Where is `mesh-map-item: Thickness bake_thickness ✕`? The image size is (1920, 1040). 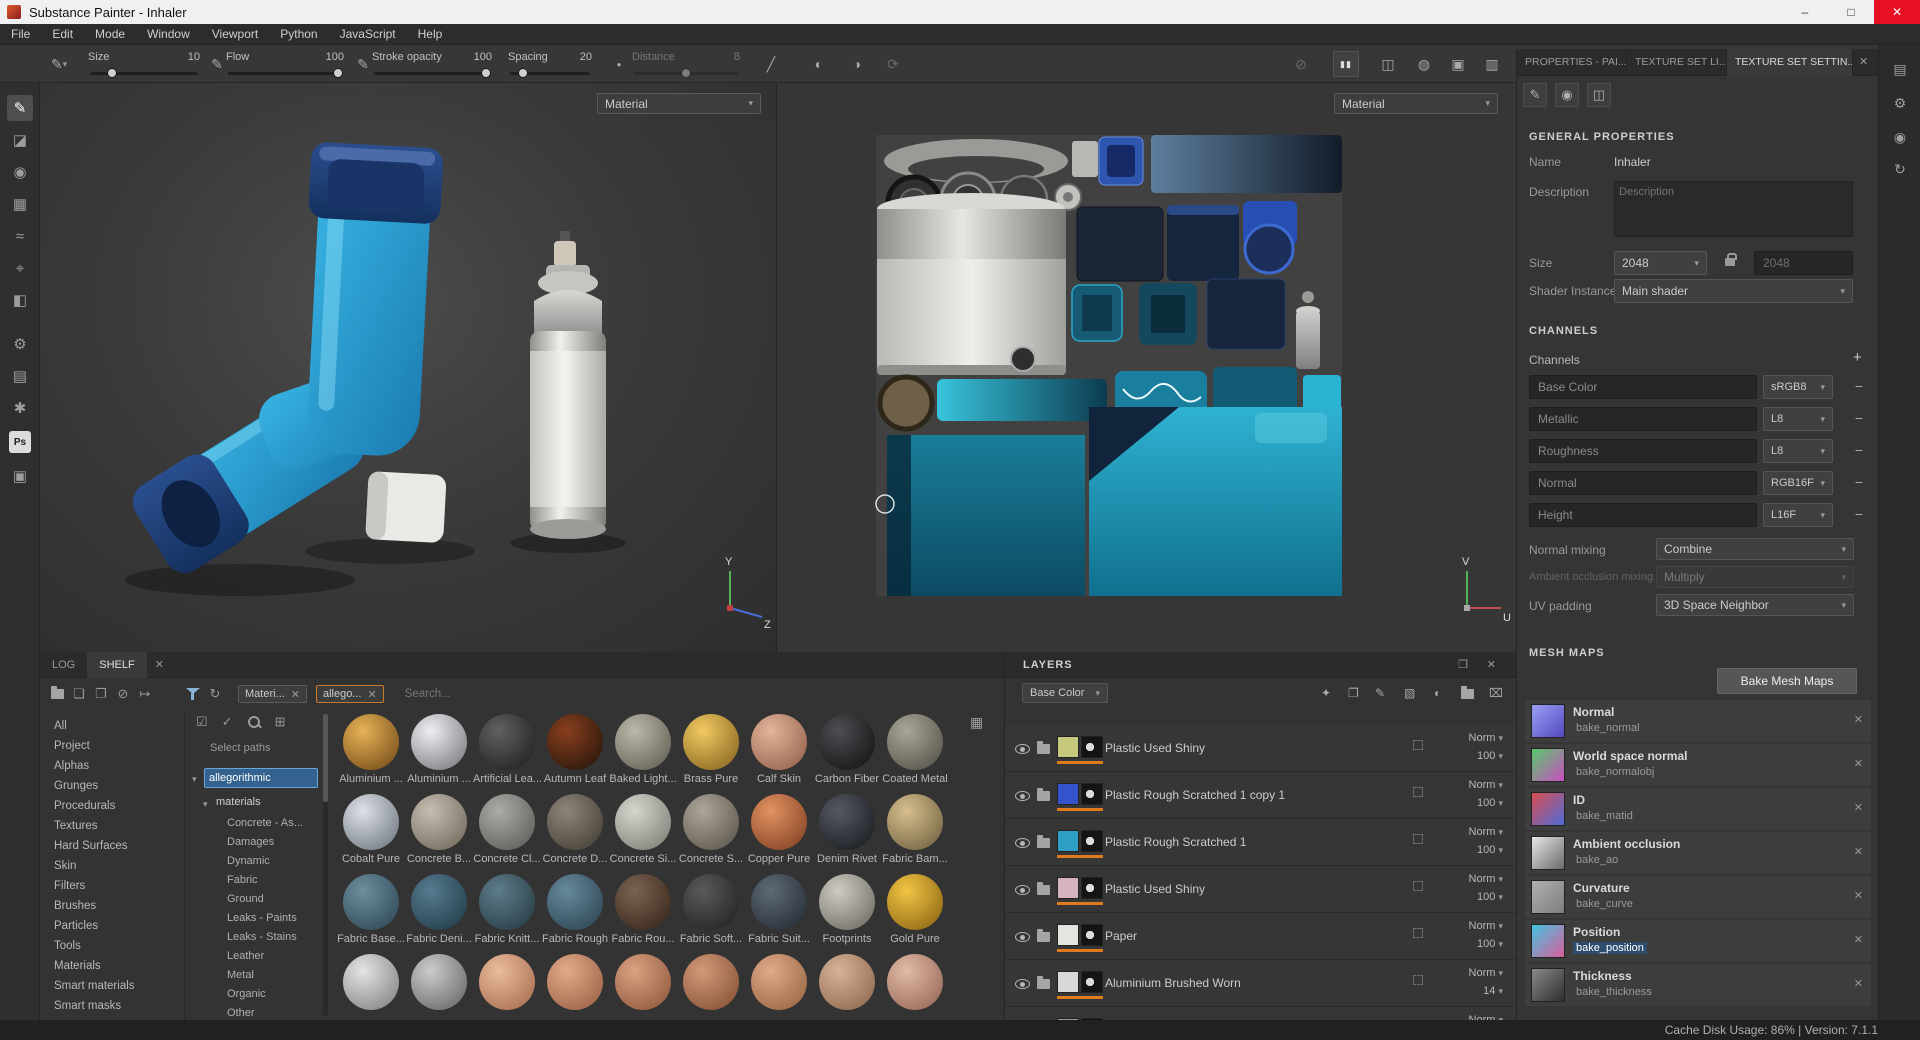
mesh-map-item: Thickness bake_thickness ✕ is located at coordinates (1698, 985).